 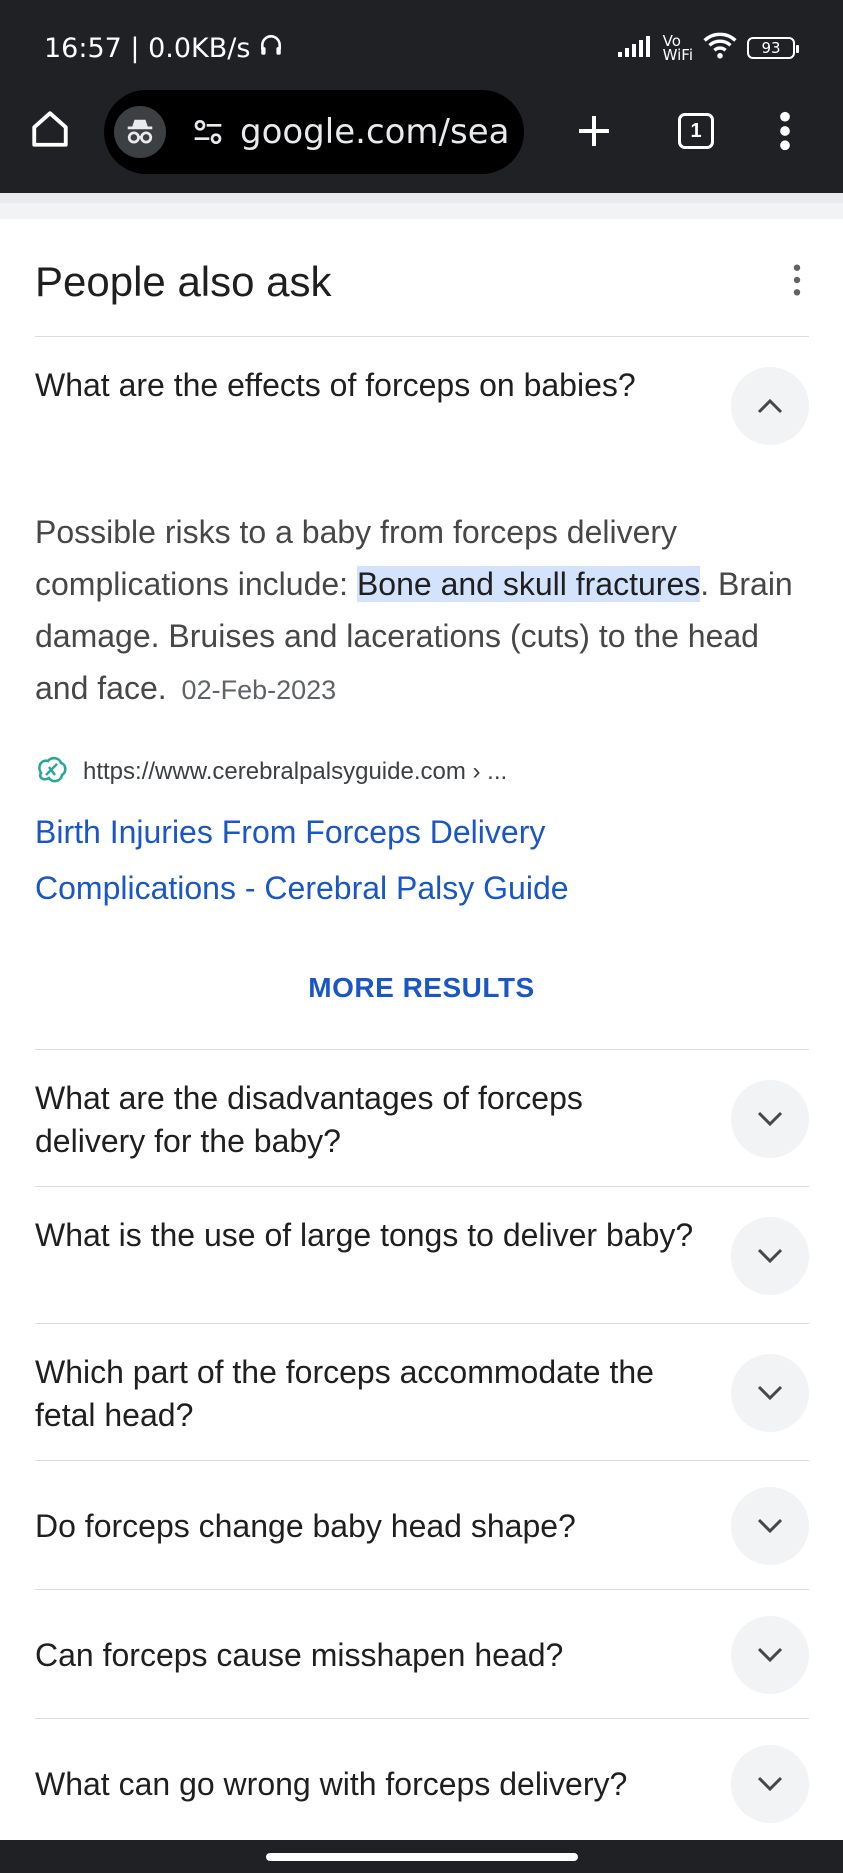 I want to click on home-icon, so click(x=50, y=129).